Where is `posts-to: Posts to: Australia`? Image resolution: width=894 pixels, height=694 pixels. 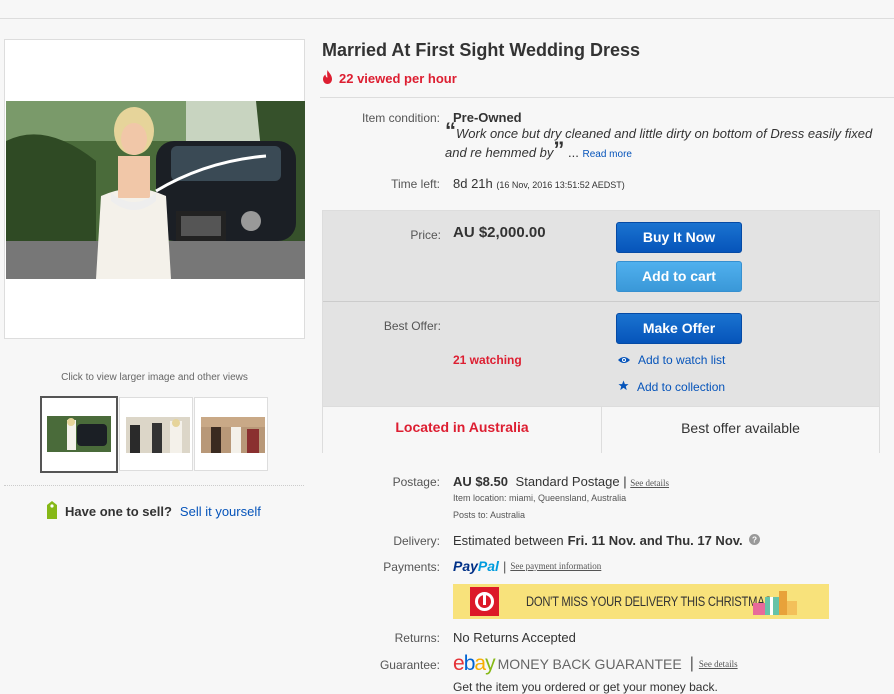 posts-to: Posts to: Australia is located at coordinates (489, 515).